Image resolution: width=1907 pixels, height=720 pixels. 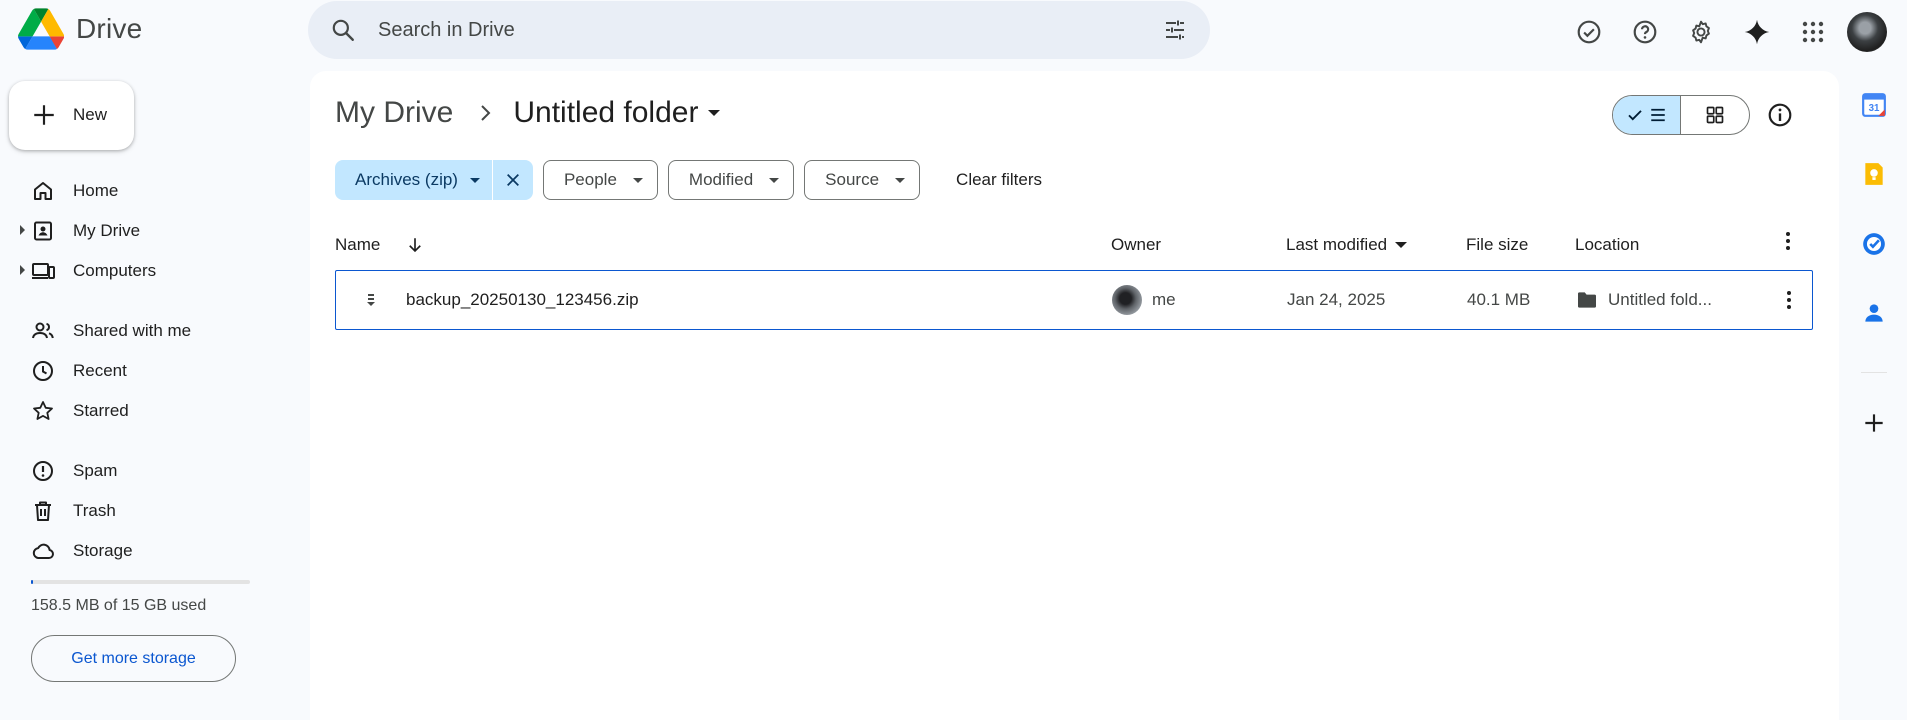 What do you see at coordinates (406, 179) in the screenshot?
I see `type-filter-label: Archives (zip)` at bounding box center [406, 179].